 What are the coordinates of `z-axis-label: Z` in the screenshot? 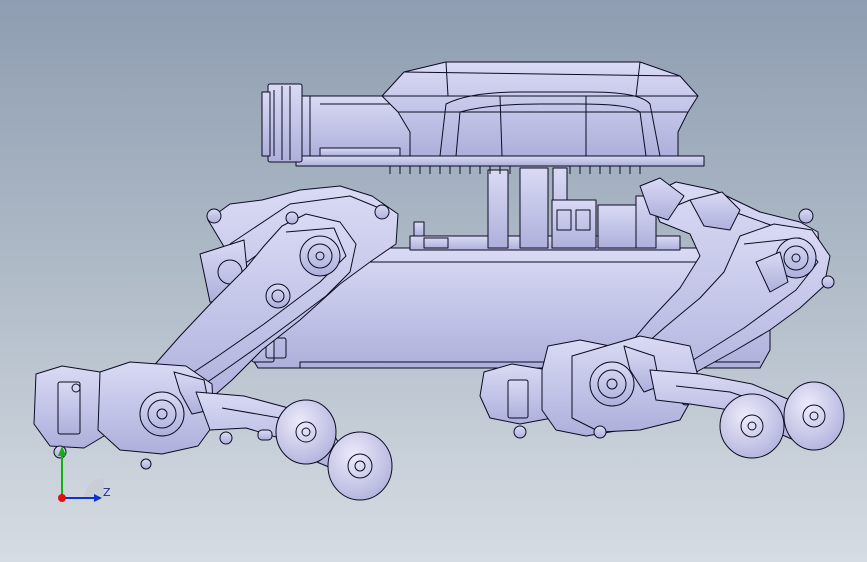 It's located at (107, 492).